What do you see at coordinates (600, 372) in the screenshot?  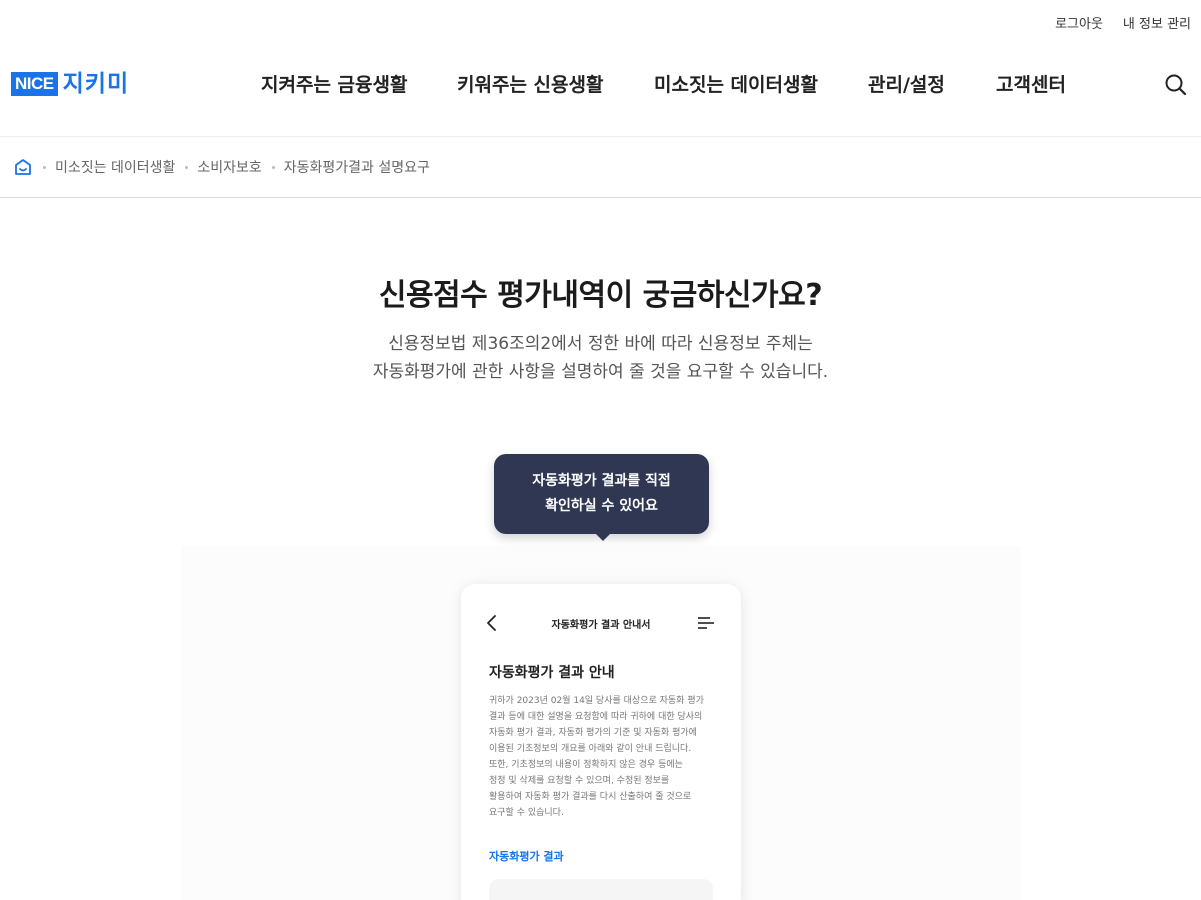 I see `description-line: 자동화평가에 관한 사항을 설명하여 줄 것을 요구할 수 있습니다.` at bounding box center [600, 372].